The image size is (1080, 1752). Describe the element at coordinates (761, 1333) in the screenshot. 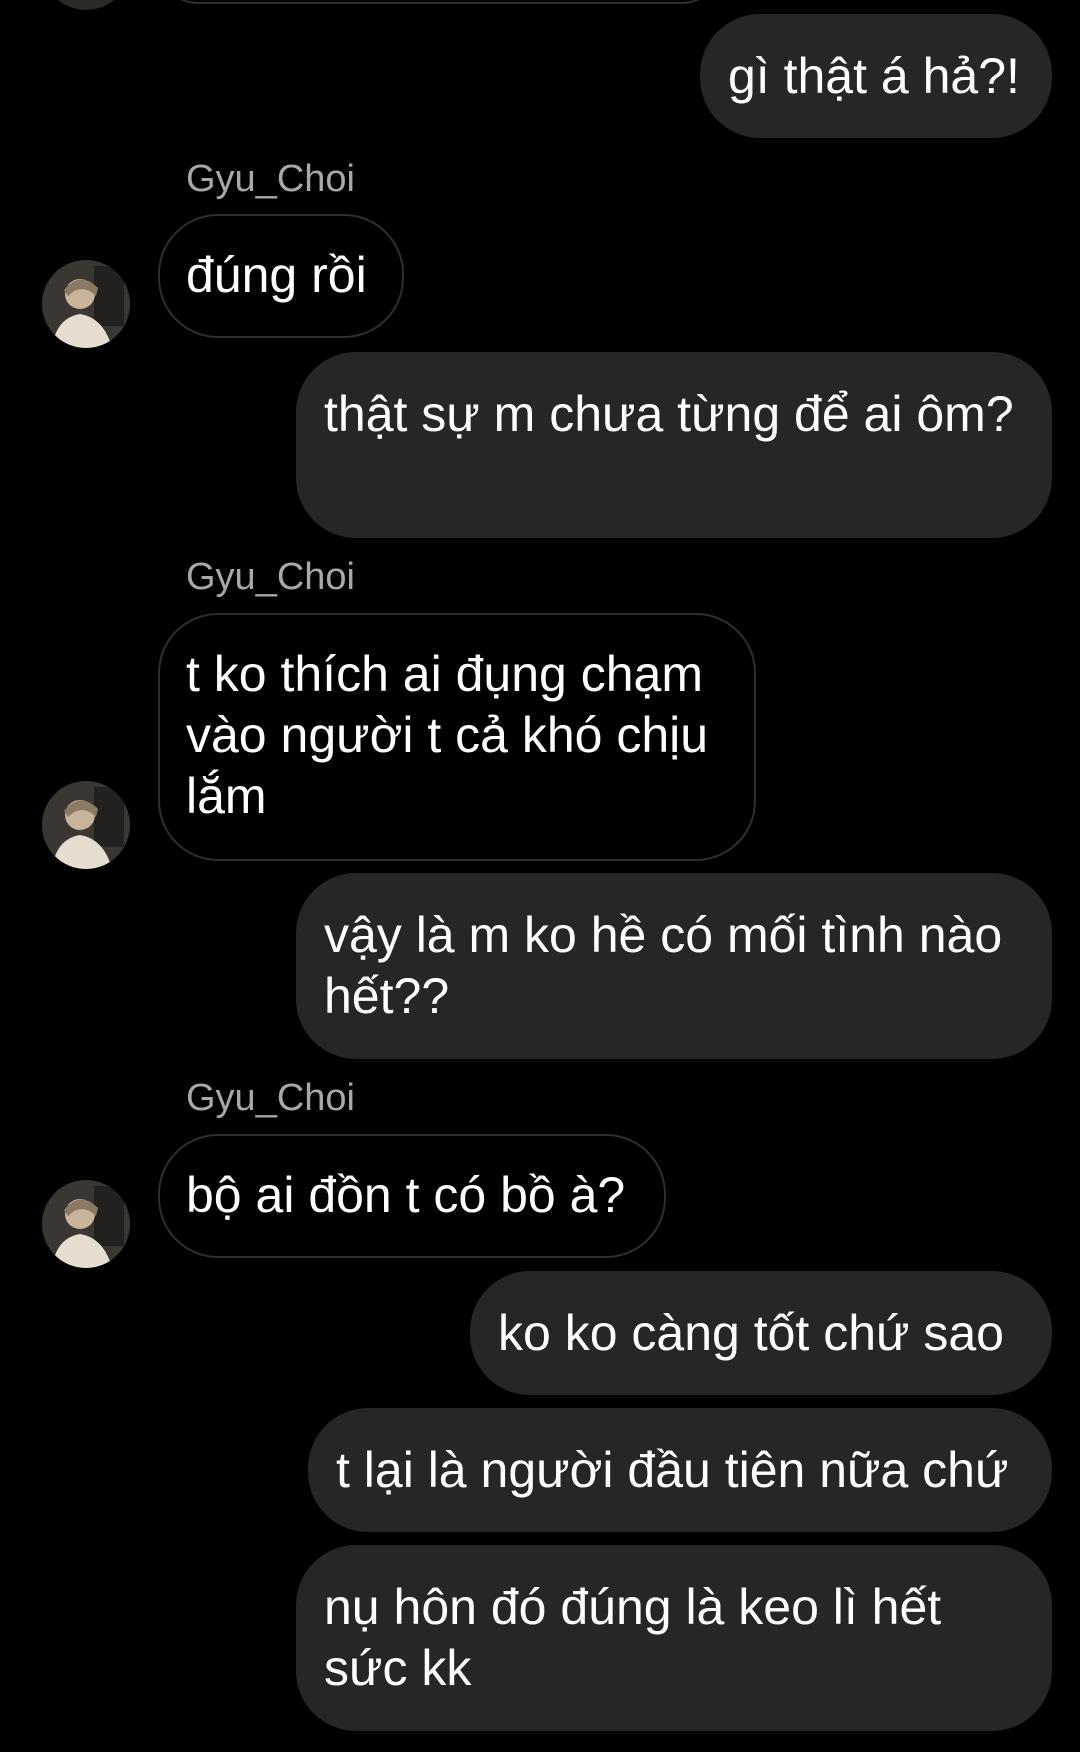

I see `sent-message: ko ko càng tốt chứ sao` at that location.